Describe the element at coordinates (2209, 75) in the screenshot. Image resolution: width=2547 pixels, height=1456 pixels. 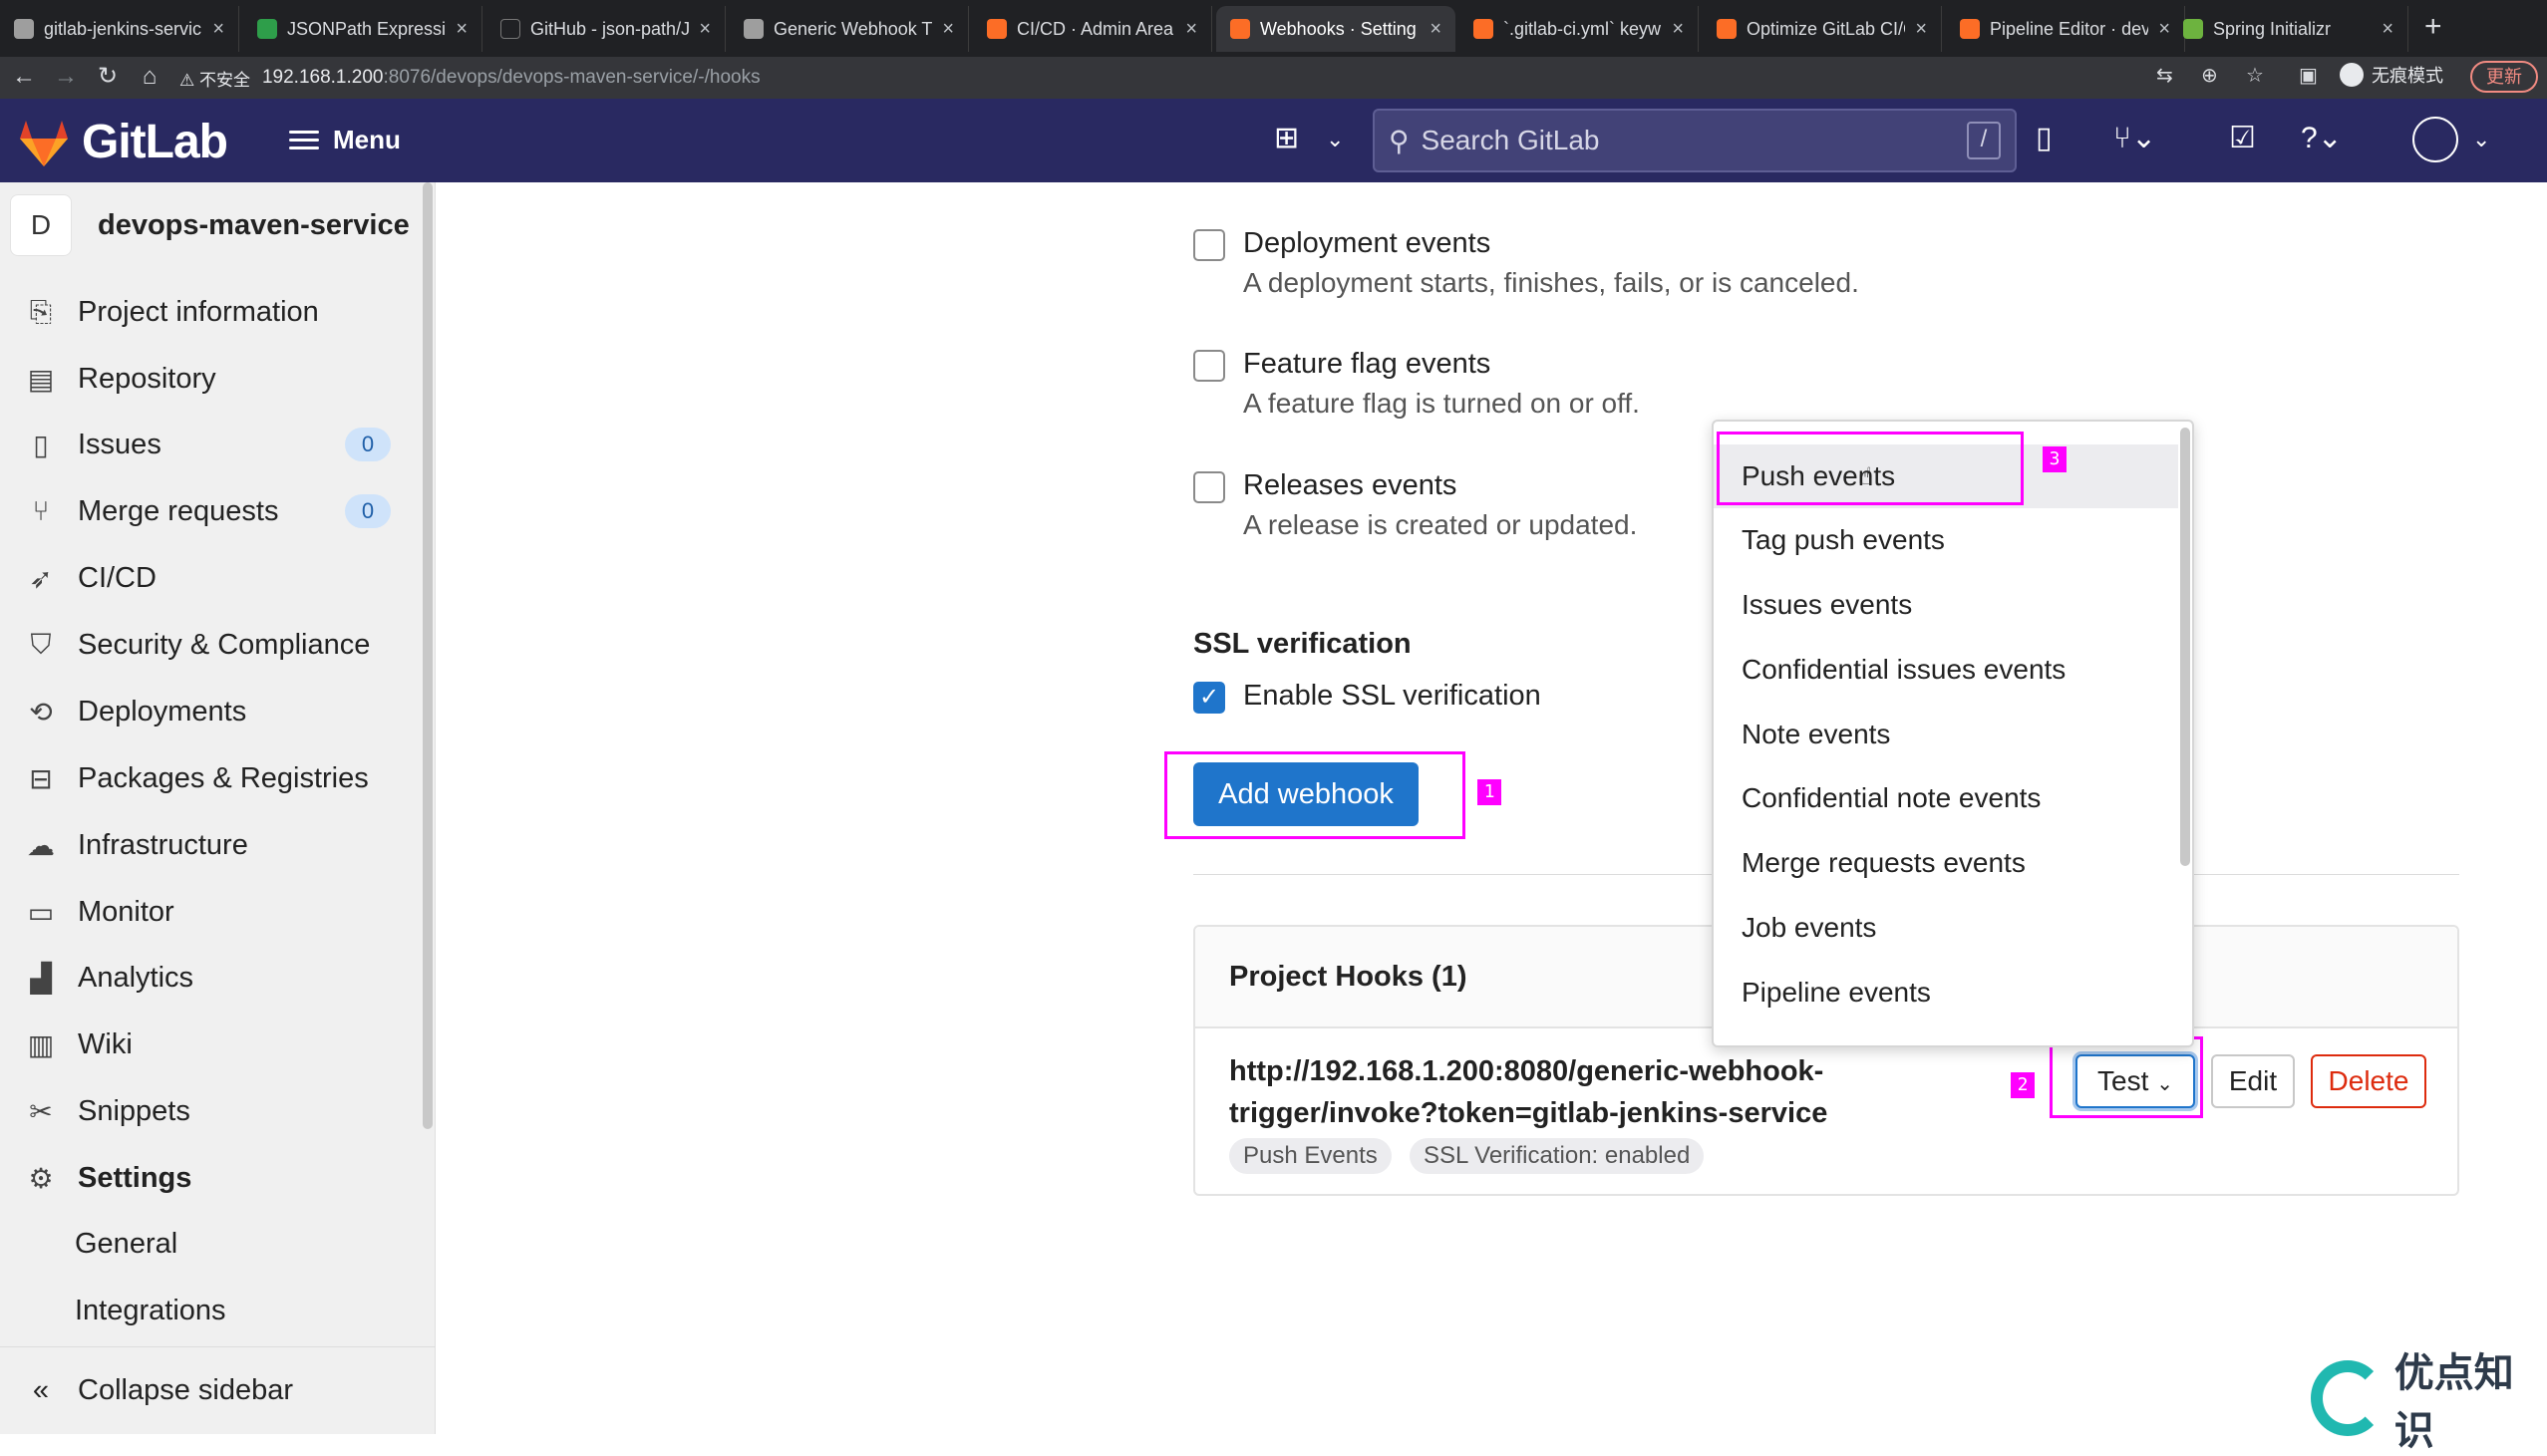
I see `zoom-icon: ⊕` at that location.